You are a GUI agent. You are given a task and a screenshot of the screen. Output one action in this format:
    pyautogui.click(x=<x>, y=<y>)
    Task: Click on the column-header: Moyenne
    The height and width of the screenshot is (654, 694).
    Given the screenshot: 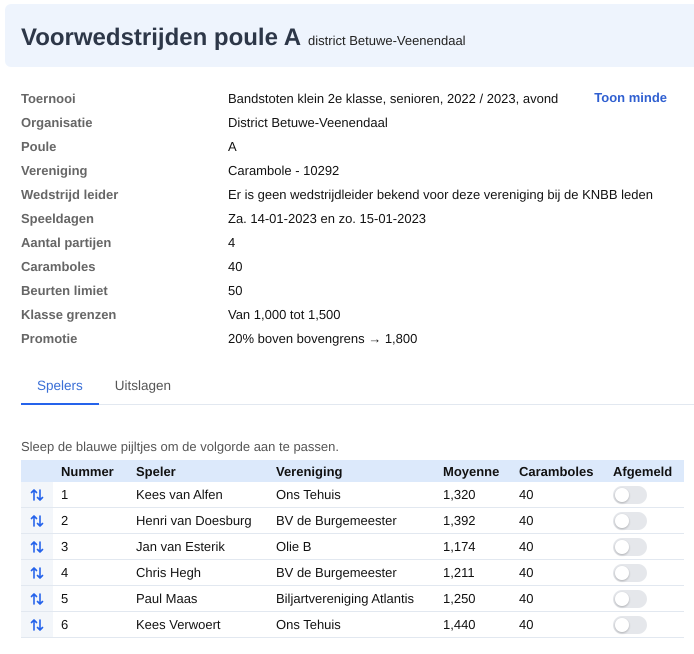 What is the action you would take?
    pyautogui.click(x=471, y=471)
    